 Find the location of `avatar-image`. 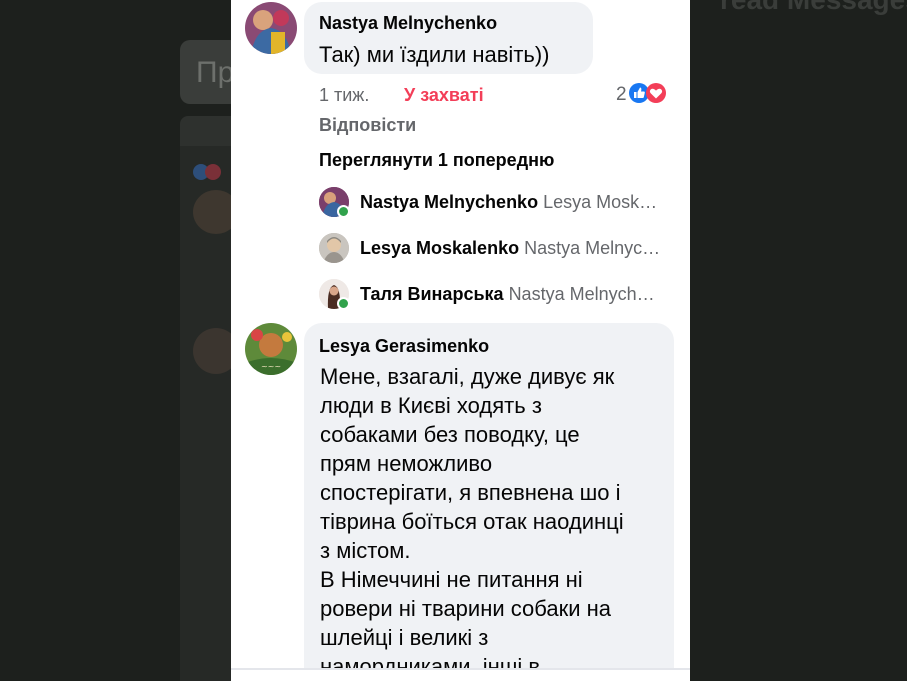

avatar-image is located at coordinates (271, 28).